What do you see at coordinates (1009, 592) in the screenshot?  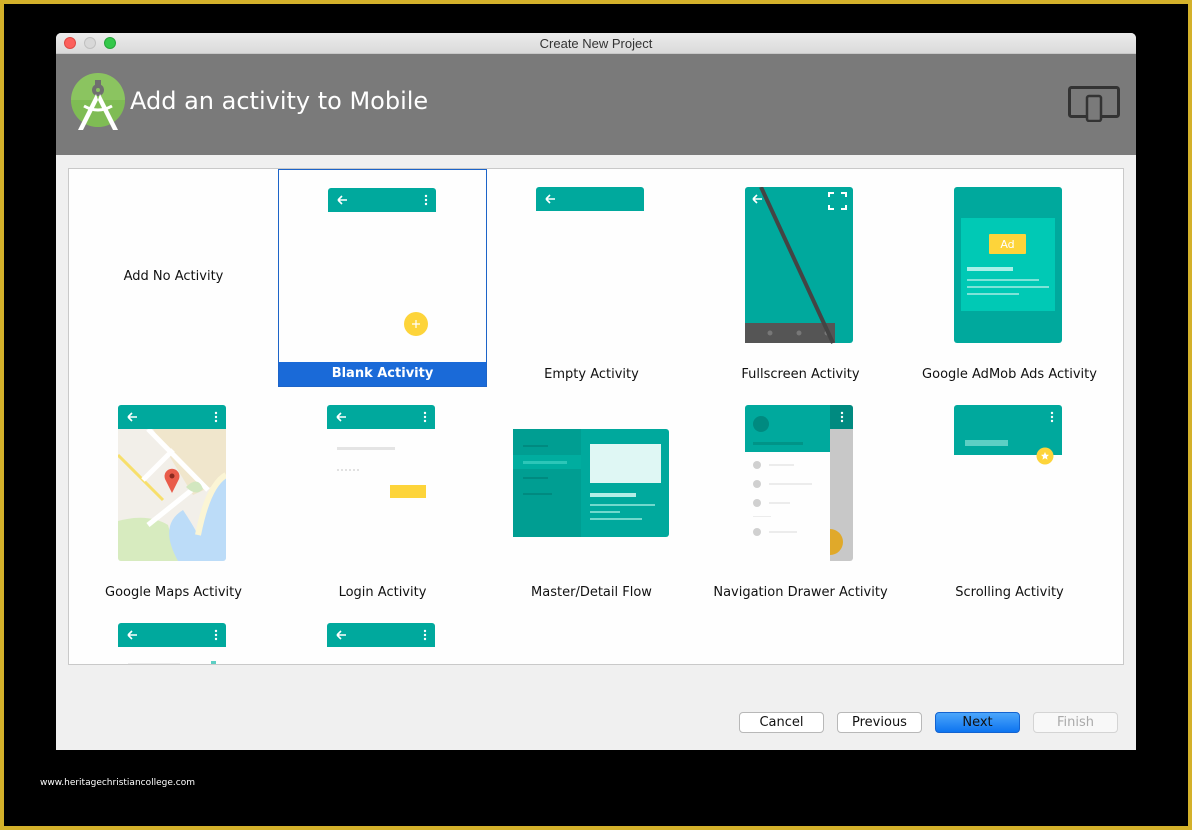 I see `tile-label: Scrolling Activity` at bounding box center [1009, 592].